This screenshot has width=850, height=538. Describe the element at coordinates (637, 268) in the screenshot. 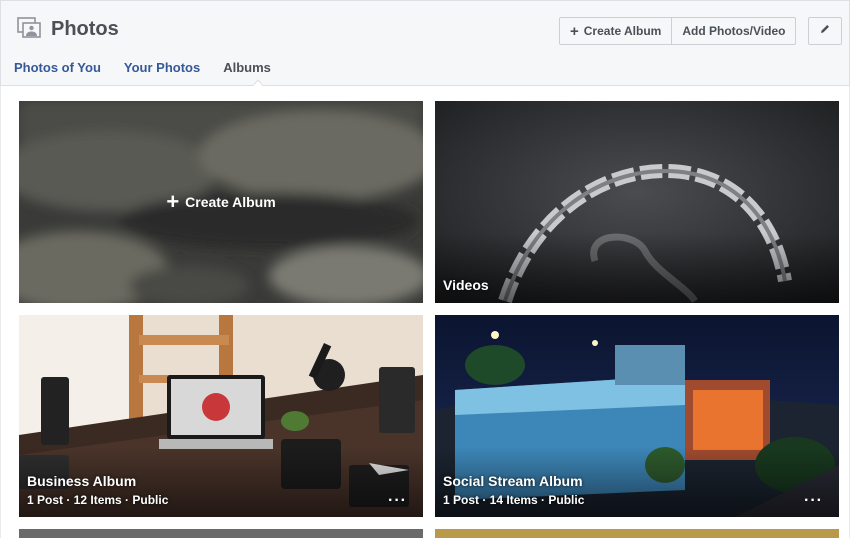

I see `caption-shade` at that location.